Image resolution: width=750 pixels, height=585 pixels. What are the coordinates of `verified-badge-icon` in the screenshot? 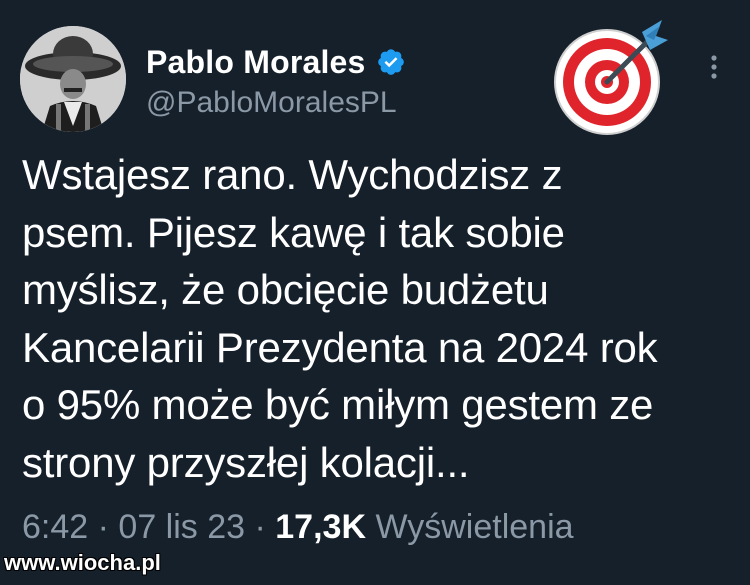 It's located at (391, 62).